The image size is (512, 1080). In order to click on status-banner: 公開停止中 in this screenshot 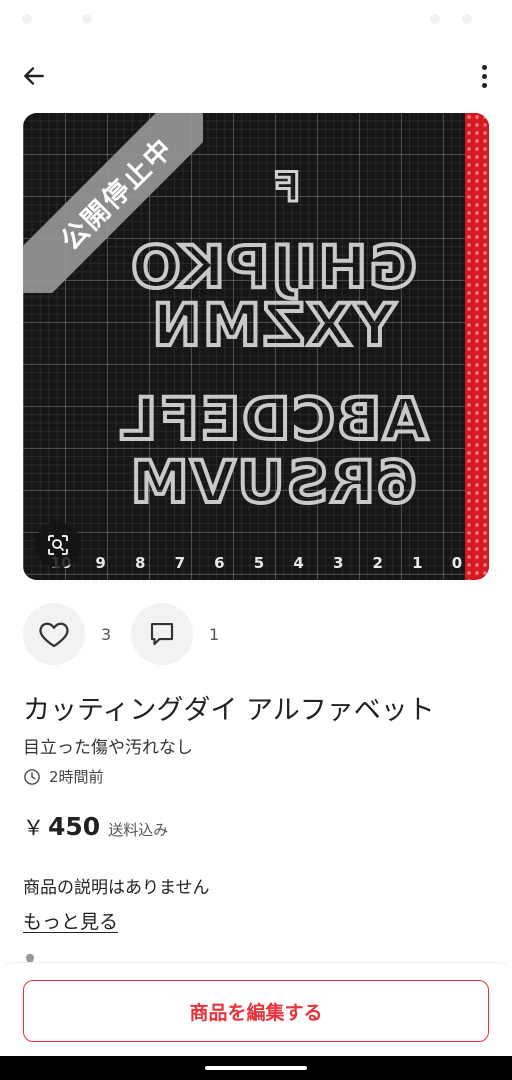, I will do `click(113, 203)`.